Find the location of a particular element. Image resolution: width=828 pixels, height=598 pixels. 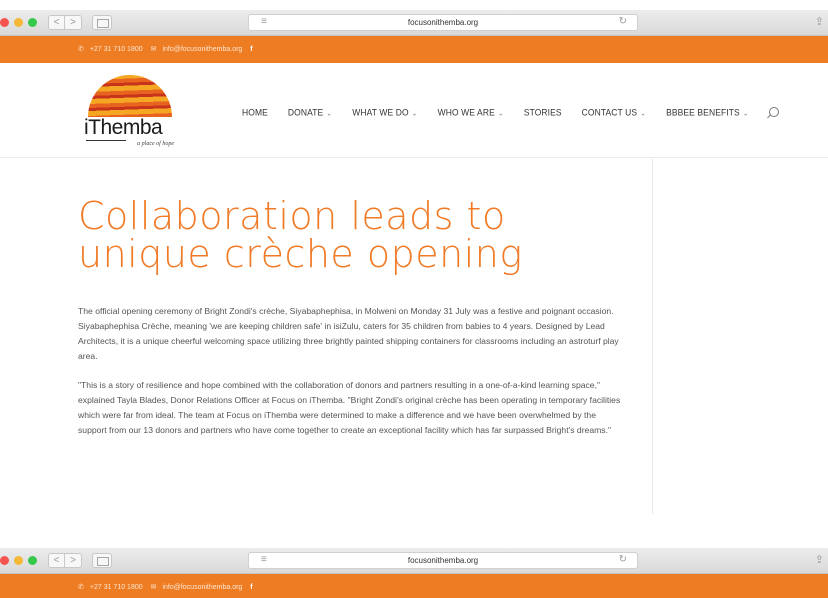

nav-home-label: HOME is located at coordinates (255, 112).